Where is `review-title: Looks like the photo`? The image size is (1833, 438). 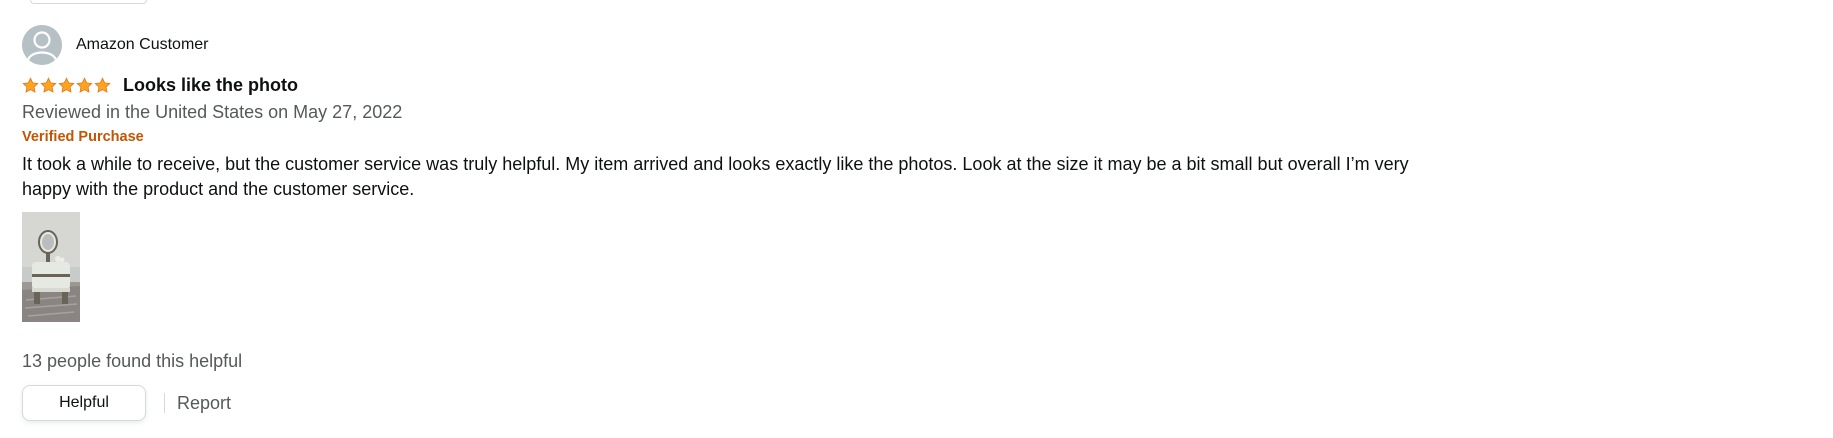
review-title: Looks like the photo is located at coordinates (210, 85).